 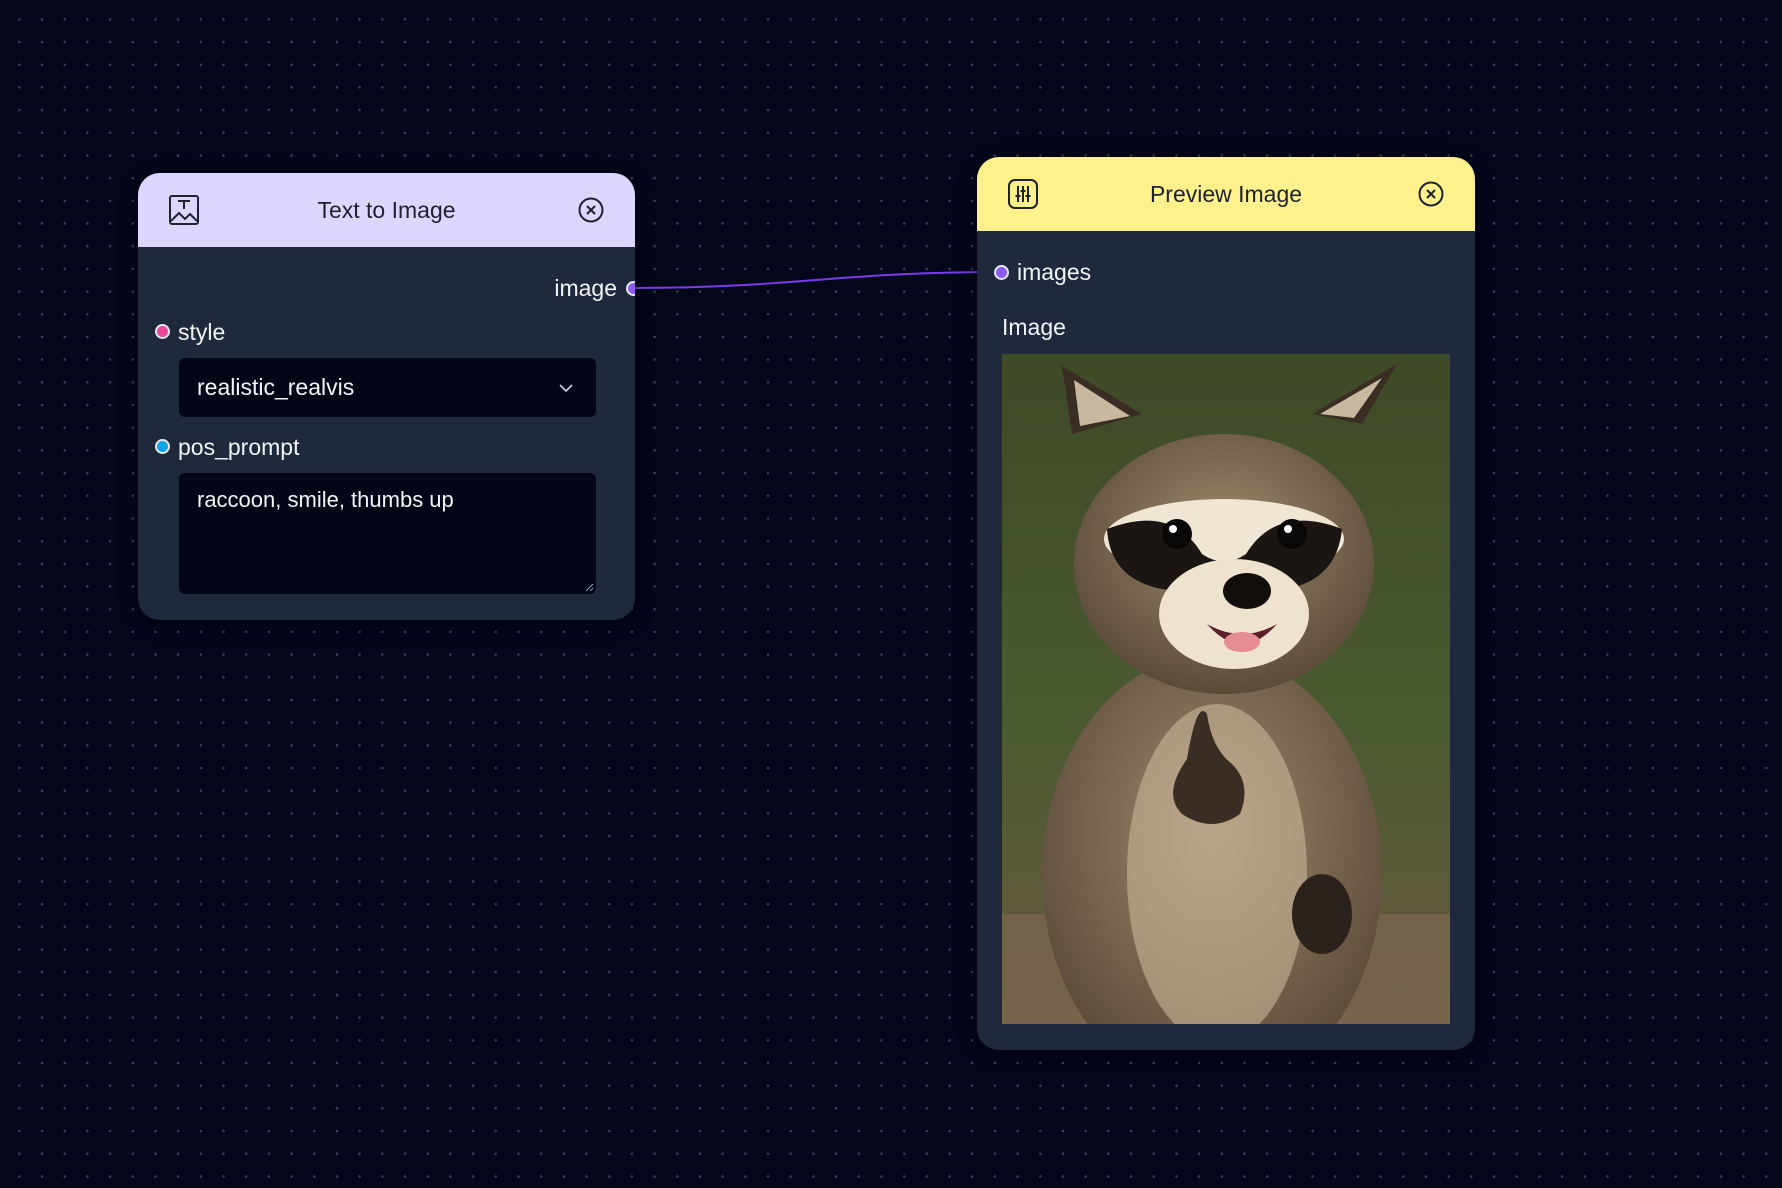 I want to click on input-port-style, so click(x=162, y=331).